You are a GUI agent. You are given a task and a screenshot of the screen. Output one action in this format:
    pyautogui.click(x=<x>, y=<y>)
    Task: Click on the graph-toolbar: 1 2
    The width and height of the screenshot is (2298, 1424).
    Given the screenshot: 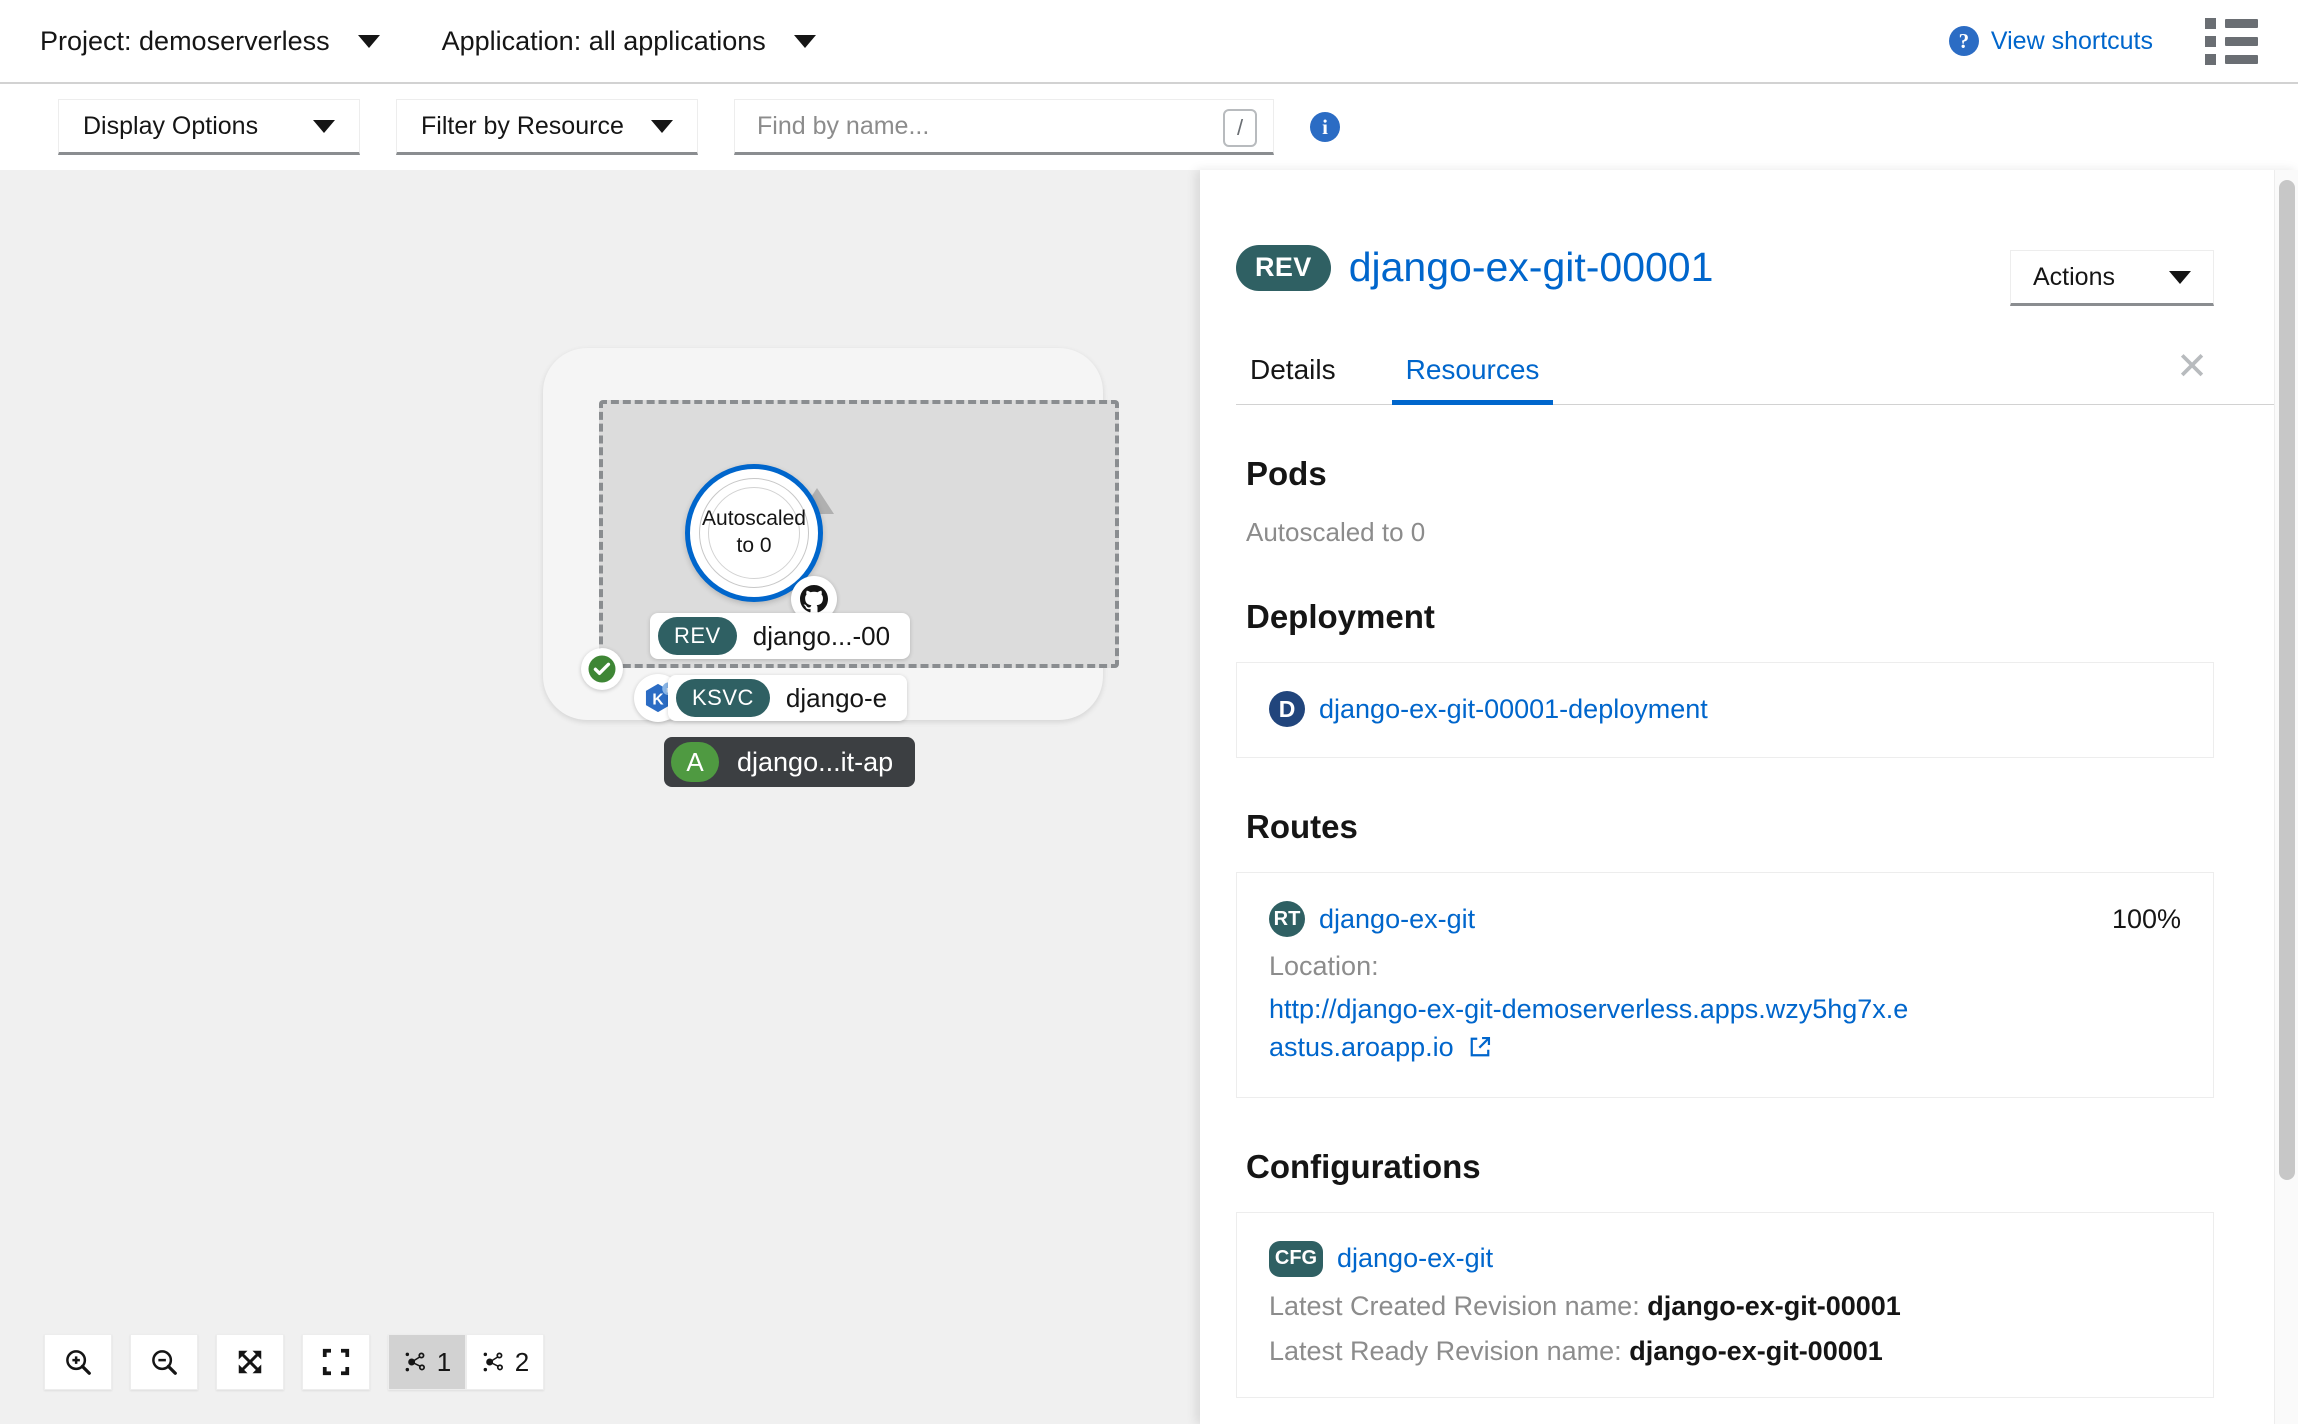 What is the action you would take?
    pyautogui.click(x=294, y=1362)
    